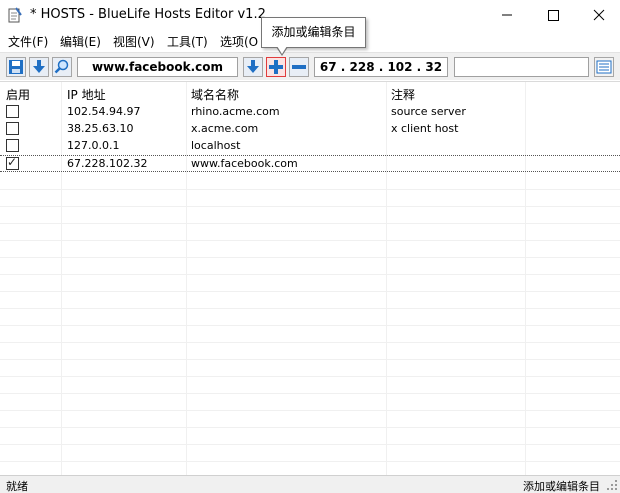  I want to click on domain-cell: localhost, so click(216, 145).